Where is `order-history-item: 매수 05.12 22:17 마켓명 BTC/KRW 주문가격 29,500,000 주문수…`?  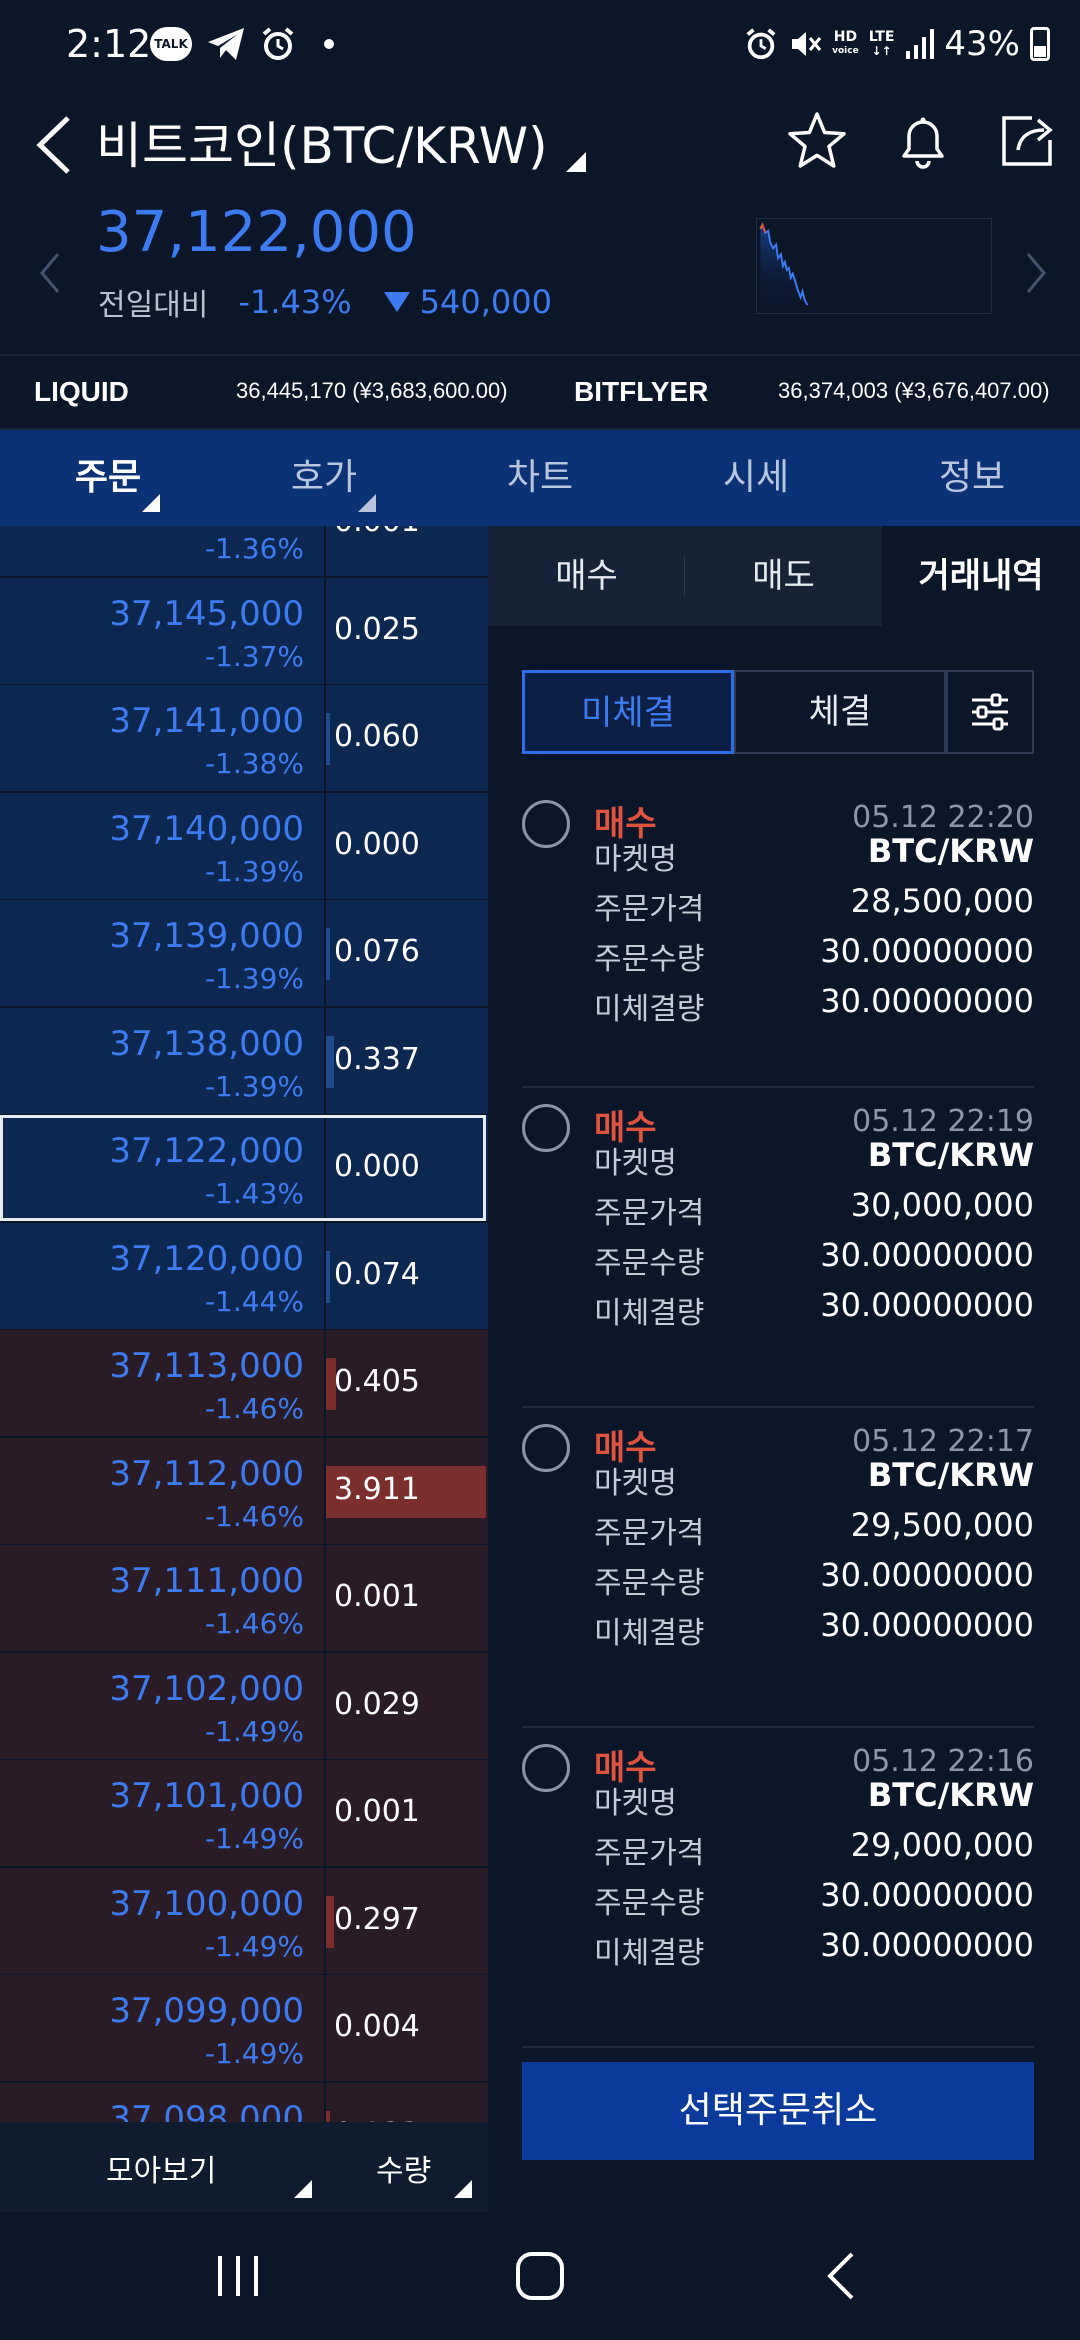 order-history-item: 매수 05.12 22:17 마켓명 BTC/KRW 주문가격 29,500,000 주문수… is located at coordinates (778, 1568).